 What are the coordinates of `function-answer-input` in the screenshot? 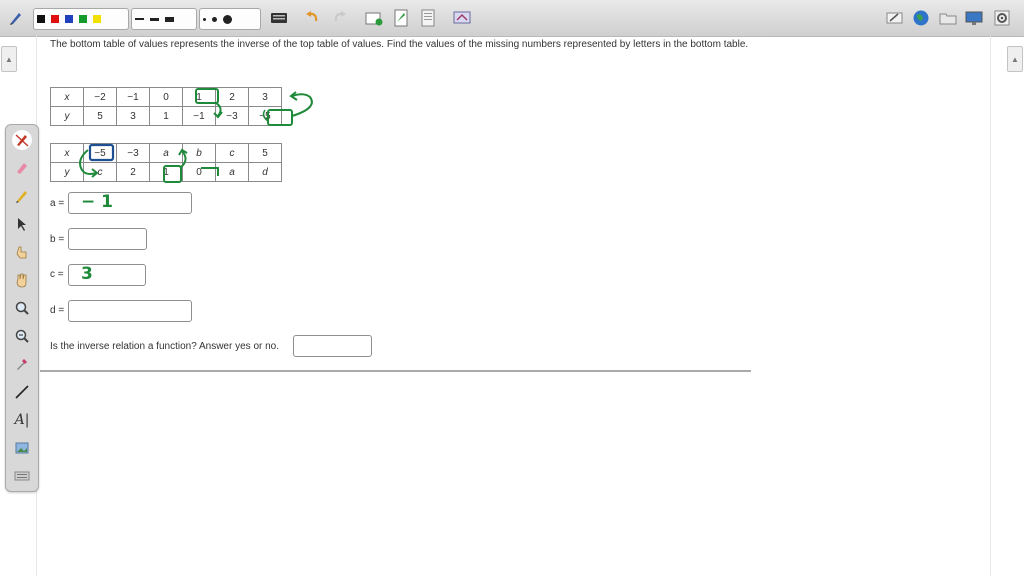 It's located at (332, 346).